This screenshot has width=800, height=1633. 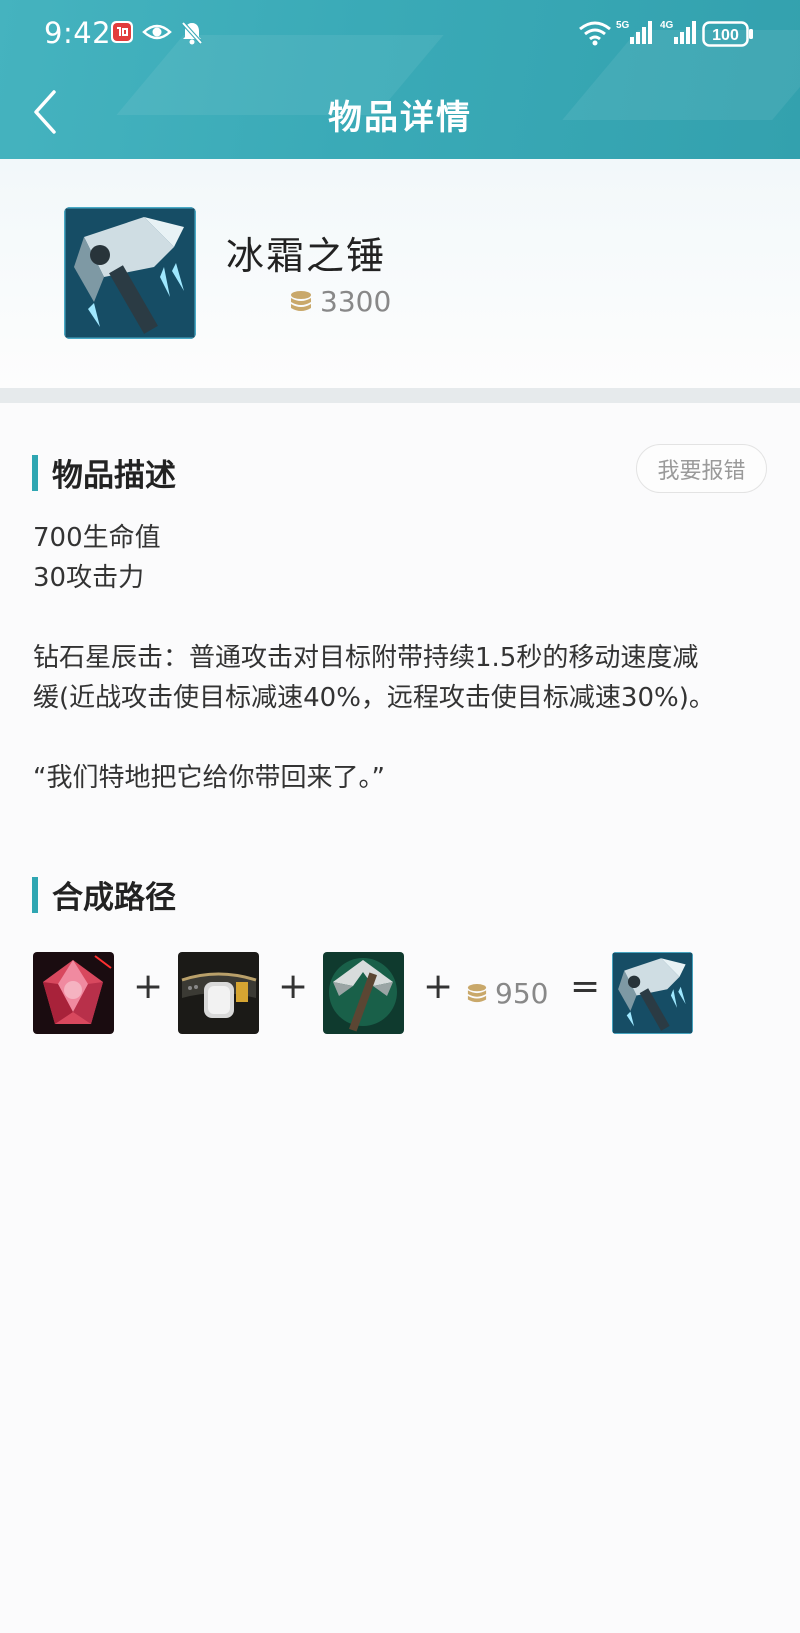 What do you see at coordinates (114, 898) in the screenshot?
I see `recipe-title: 合成路径` at bounding box center [114, 898].